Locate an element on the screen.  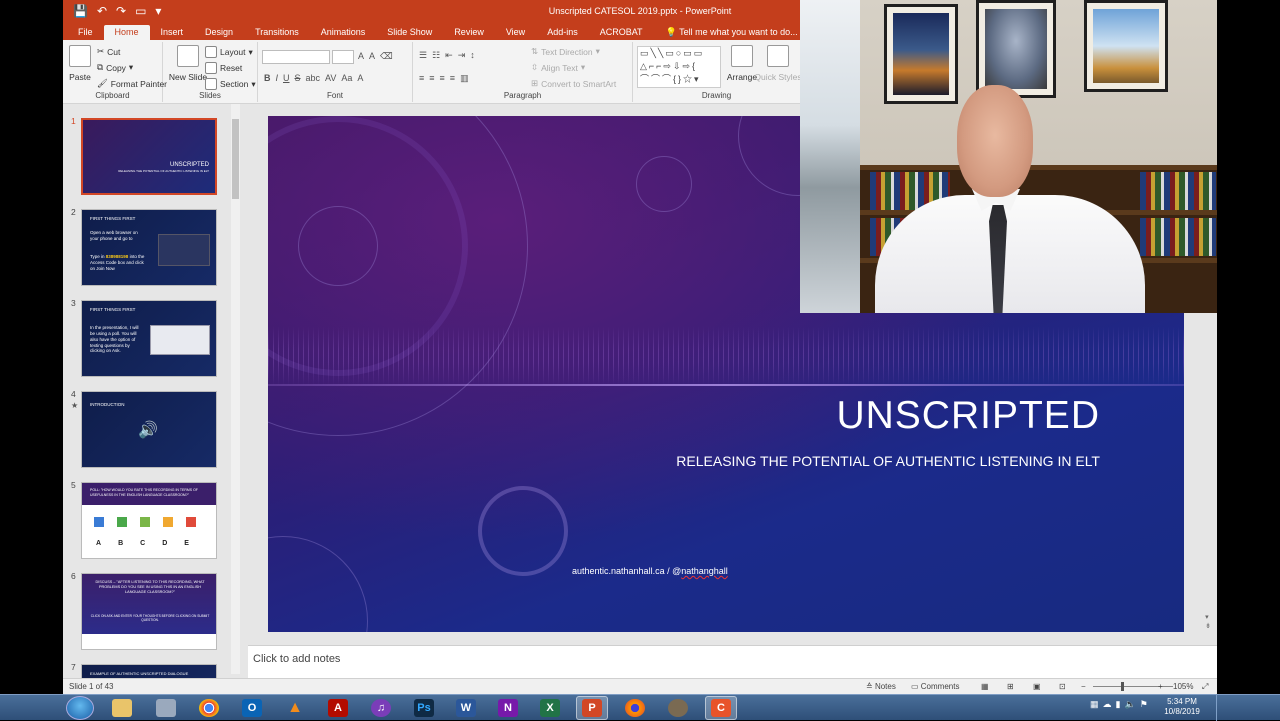
font-color-icon: A is located at coordinates (360, 78).